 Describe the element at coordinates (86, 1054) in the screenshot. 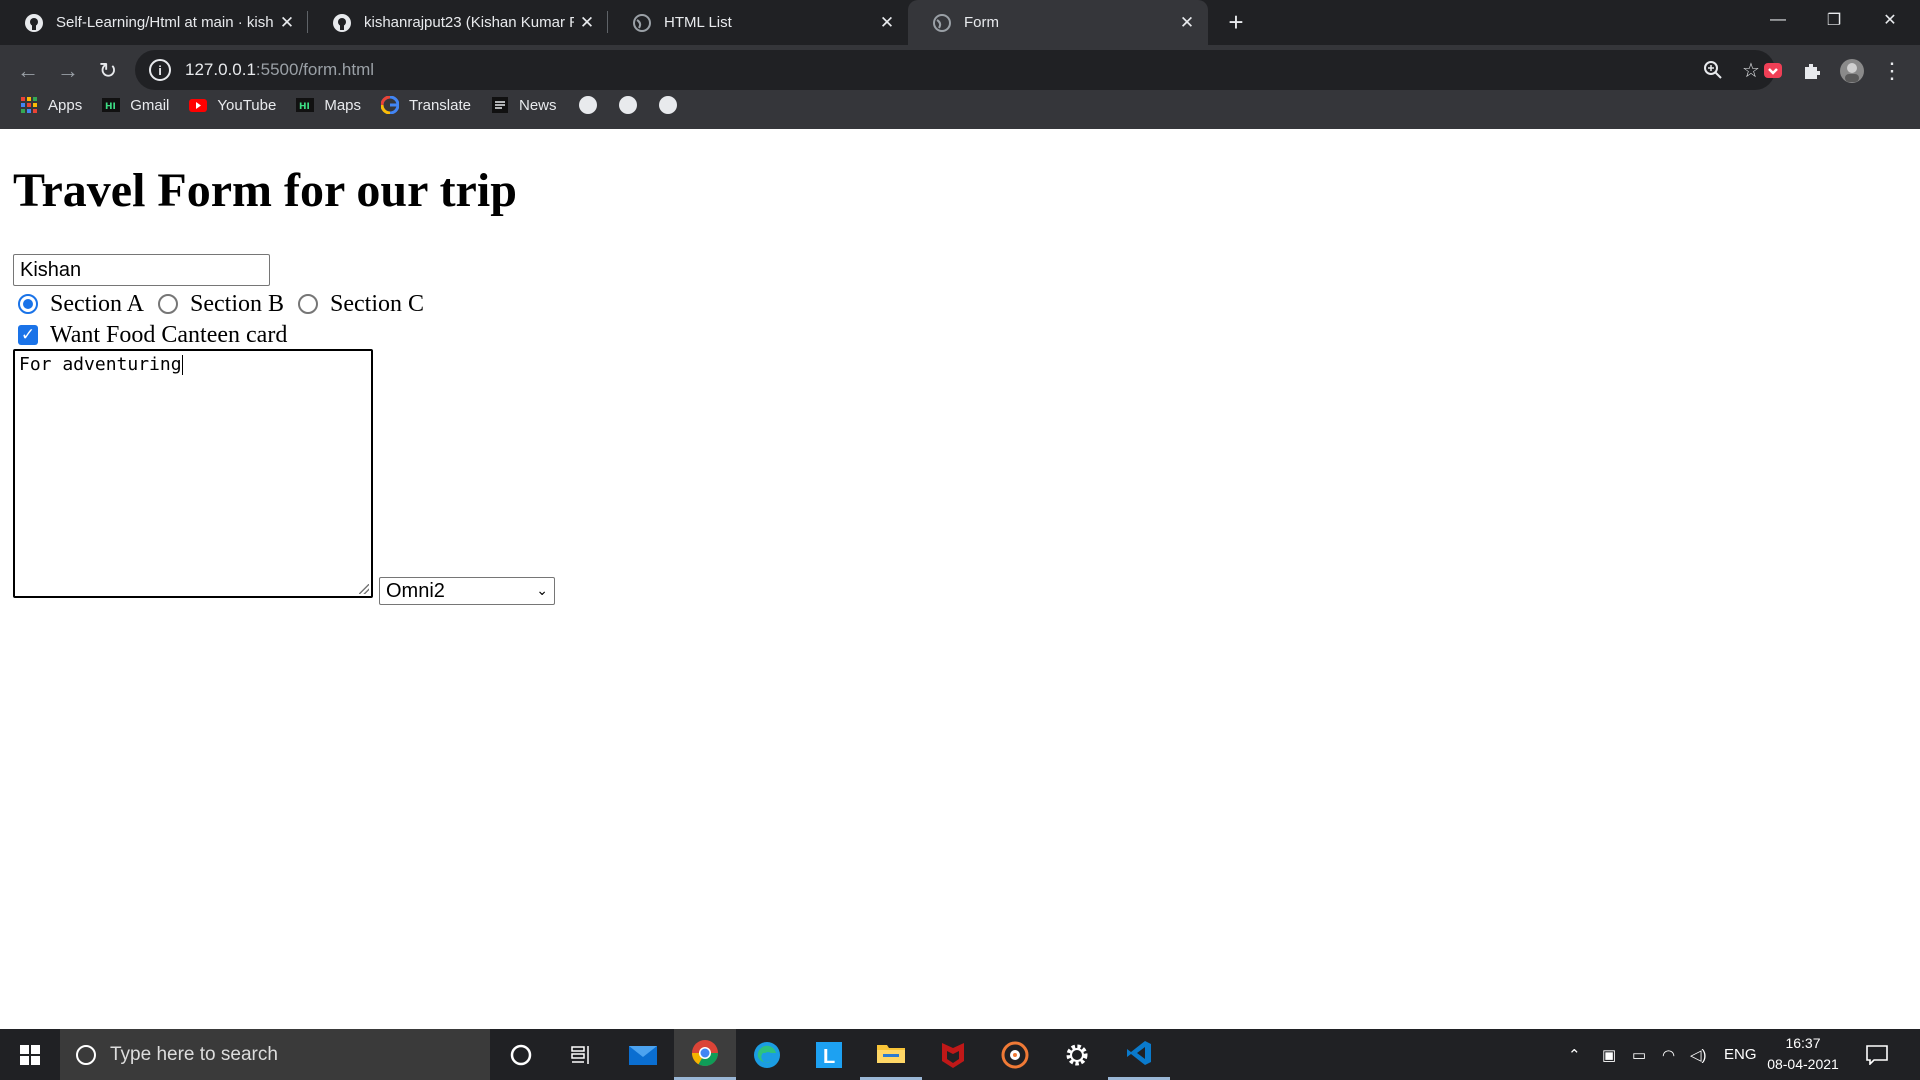

I see `search-icon` at that location.